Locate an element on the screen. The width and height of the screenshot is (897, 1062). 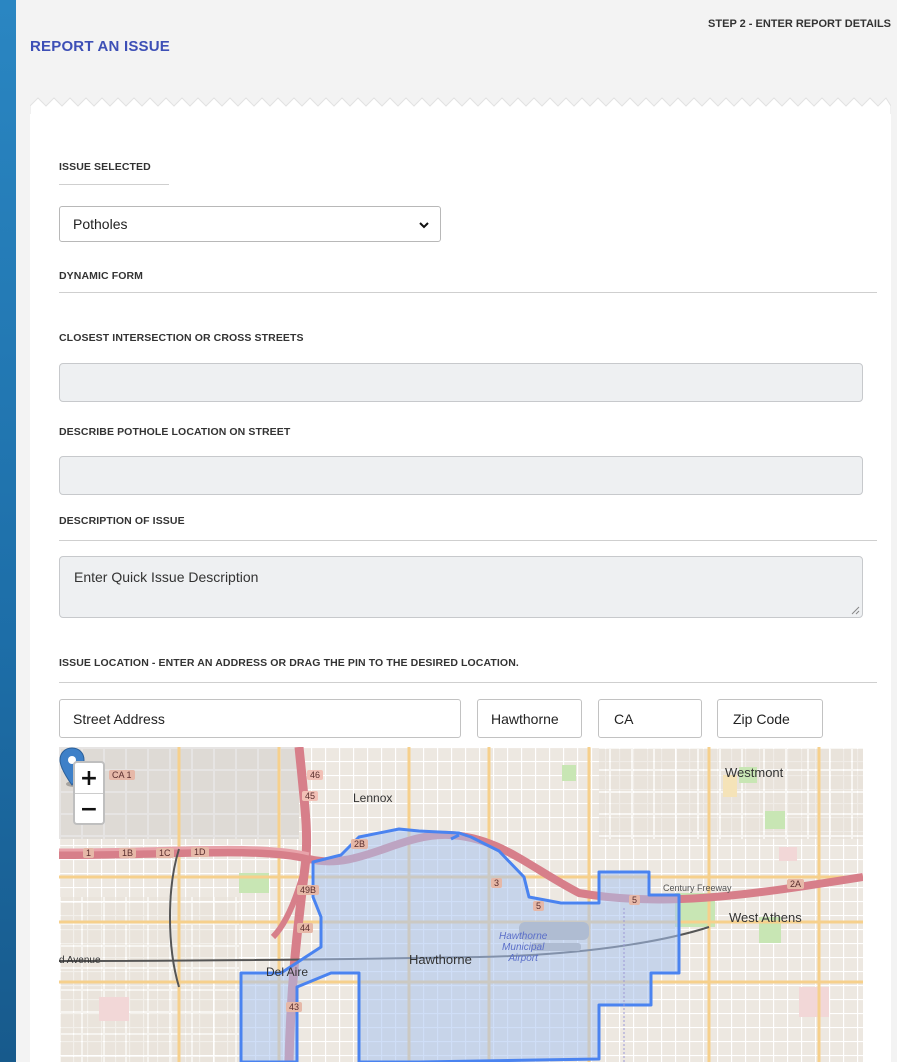
map-place-label: Del Aire is located at coordinates (287, 972).